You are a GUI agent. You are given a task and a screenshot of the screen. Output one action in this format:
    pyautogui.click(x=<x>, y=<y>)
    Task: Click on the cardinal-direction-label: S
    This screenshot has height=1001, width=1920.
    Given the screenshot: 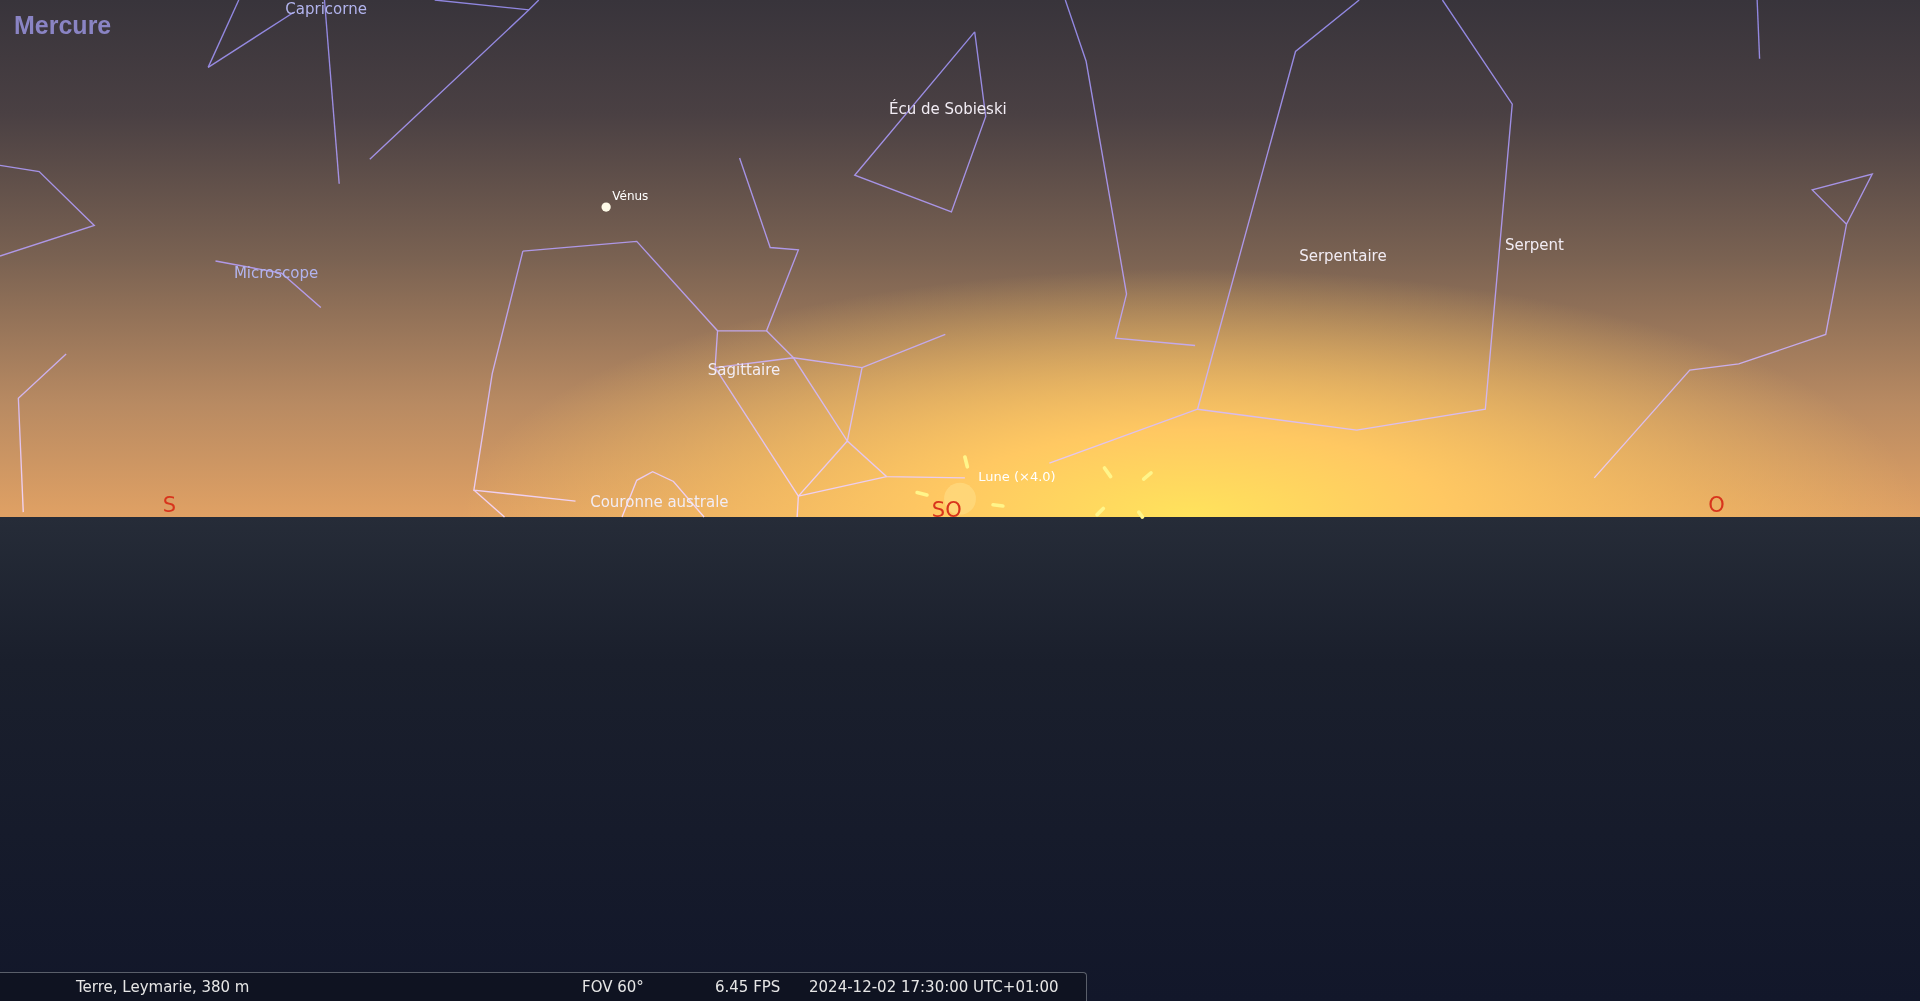 What is the action you would take?
    pyautogui.click(x=169, y=505)
    